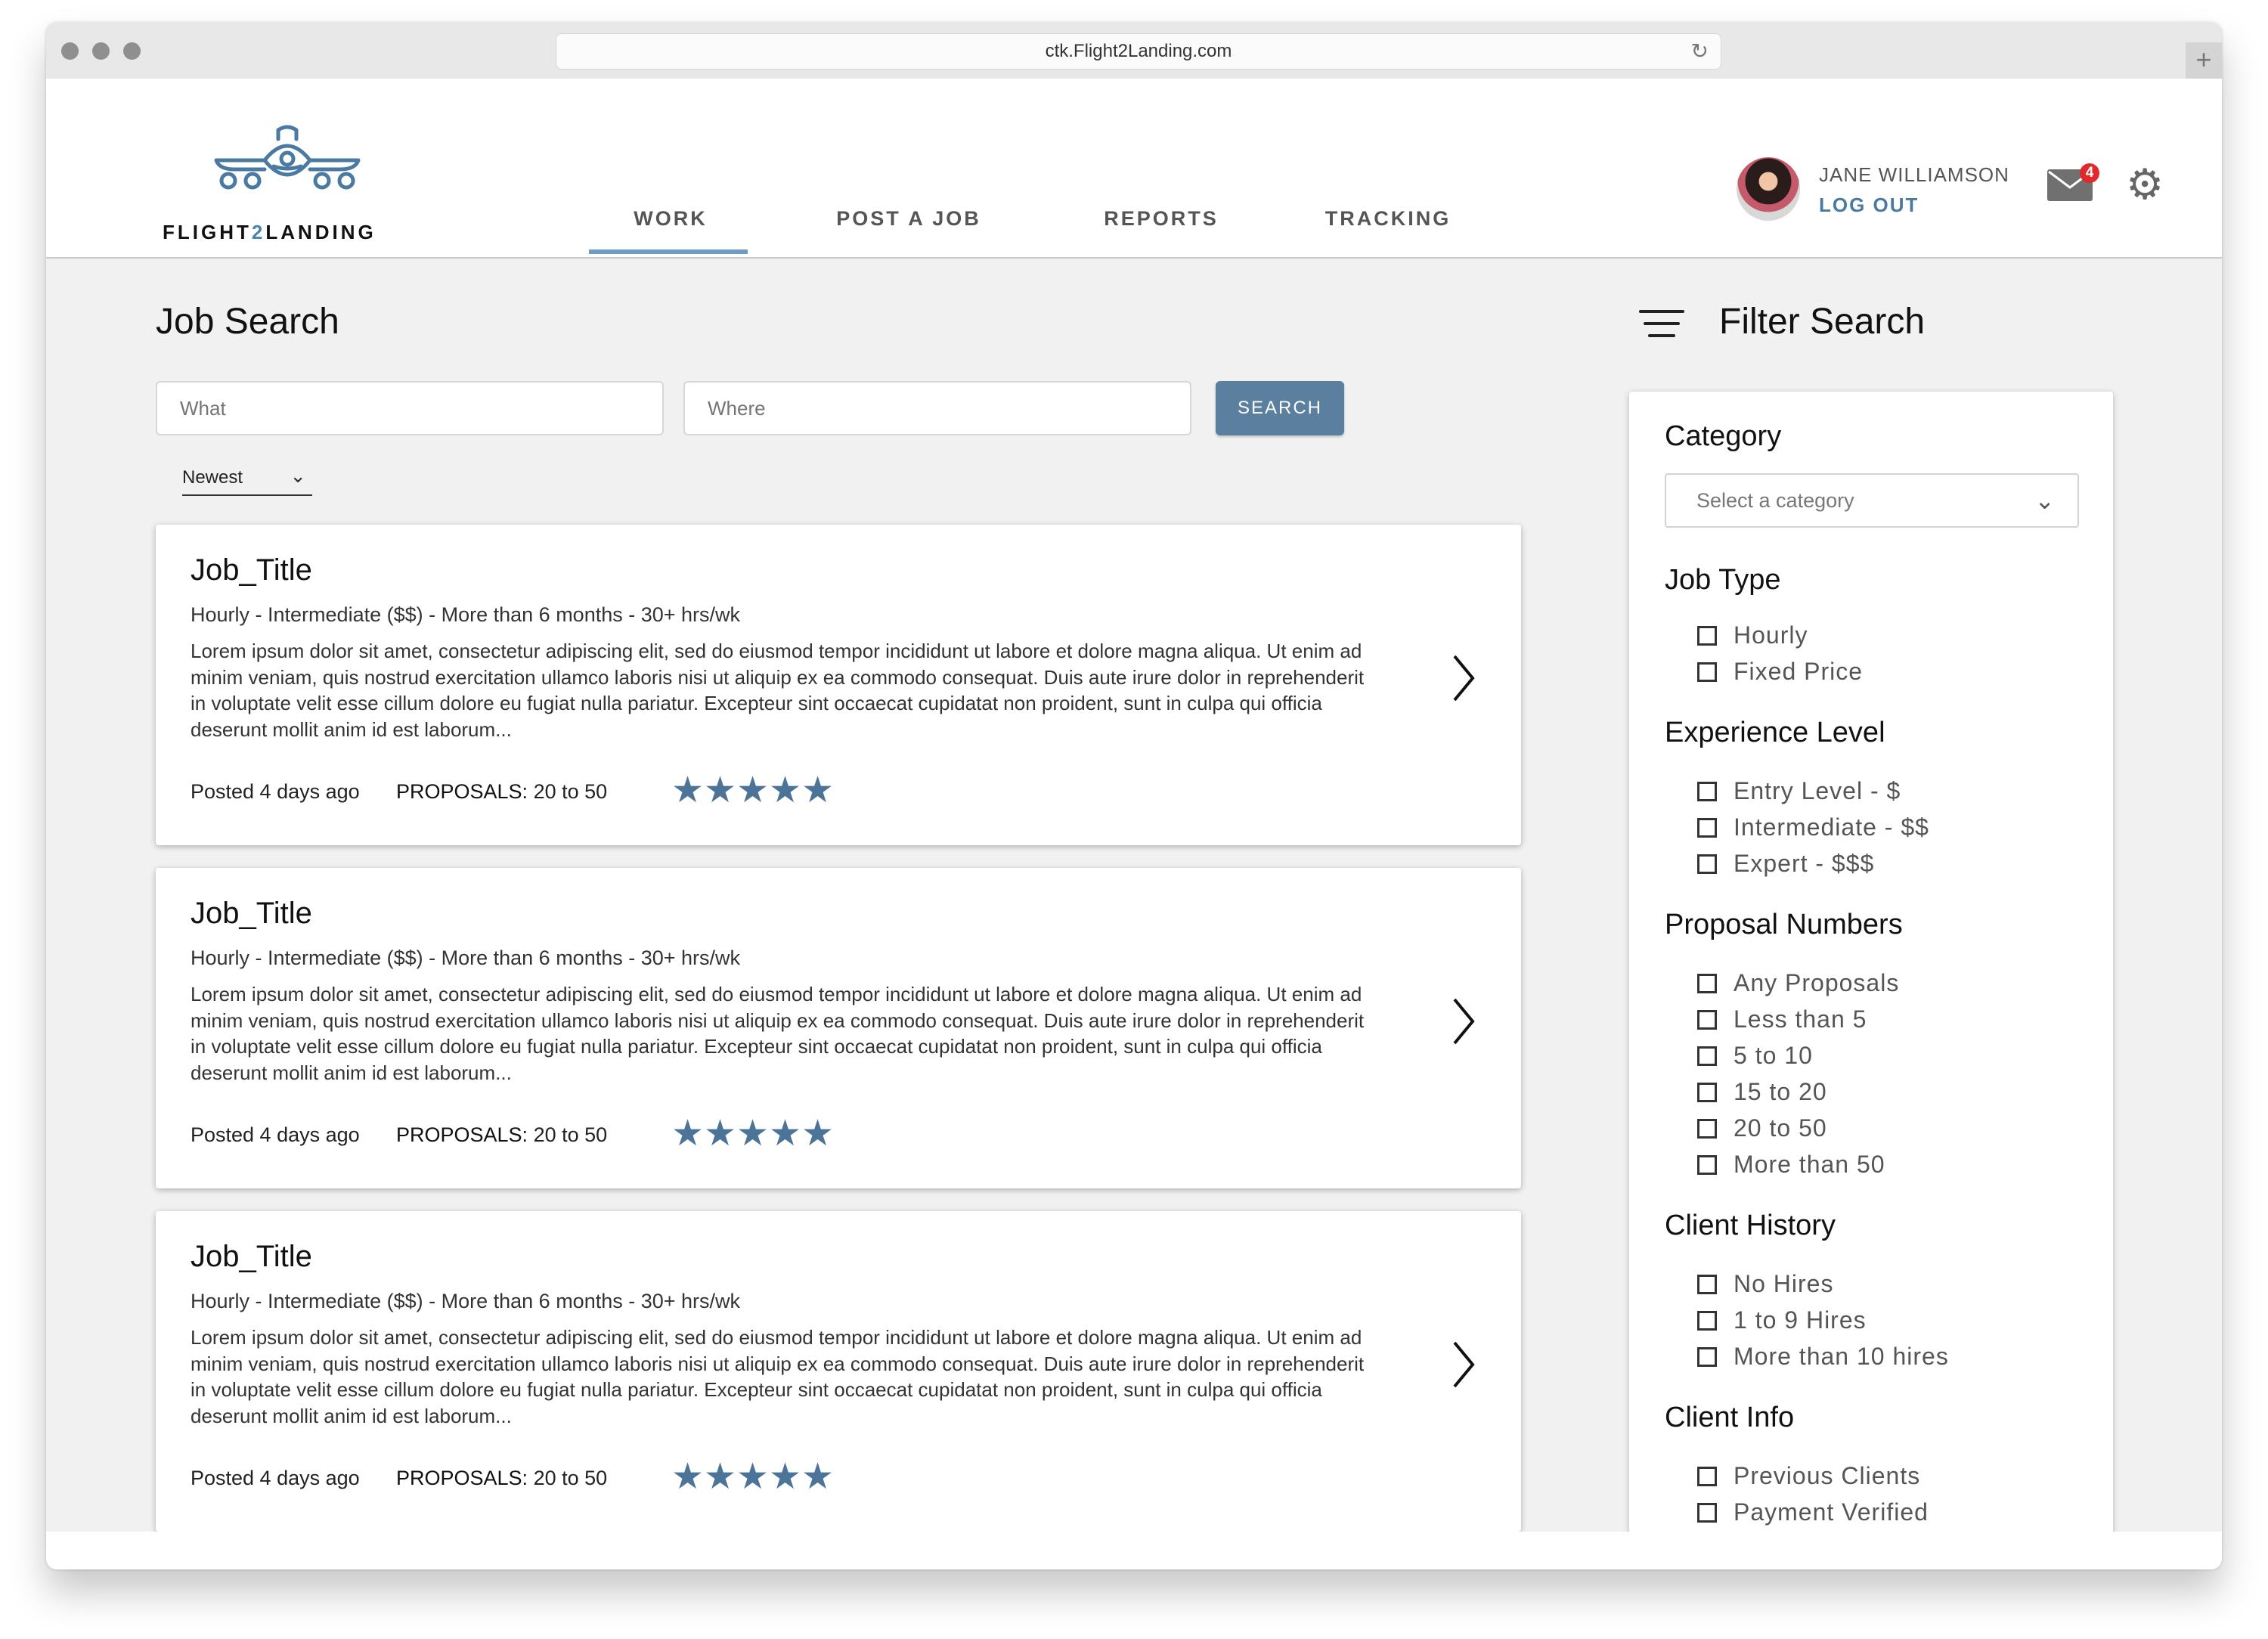 This screenshot has width=2268, height=1639. I want to click on proposals-info: PROPOSALS: 20 to 50, so click(501, 1478).